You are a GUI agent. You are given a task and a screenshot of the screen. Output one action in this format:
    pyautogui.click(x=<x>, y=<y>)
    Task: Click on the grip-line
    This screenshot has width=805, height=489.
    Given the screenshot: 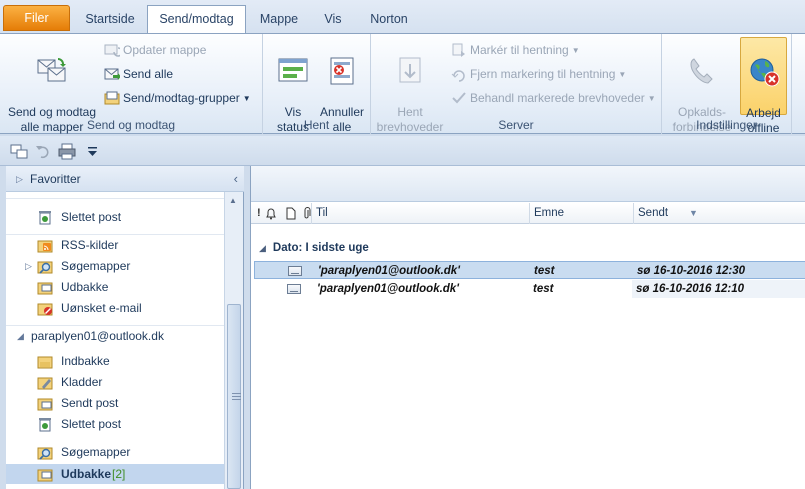 What is the action you would take?
    pyautogui.click(x=236, y=399)
    